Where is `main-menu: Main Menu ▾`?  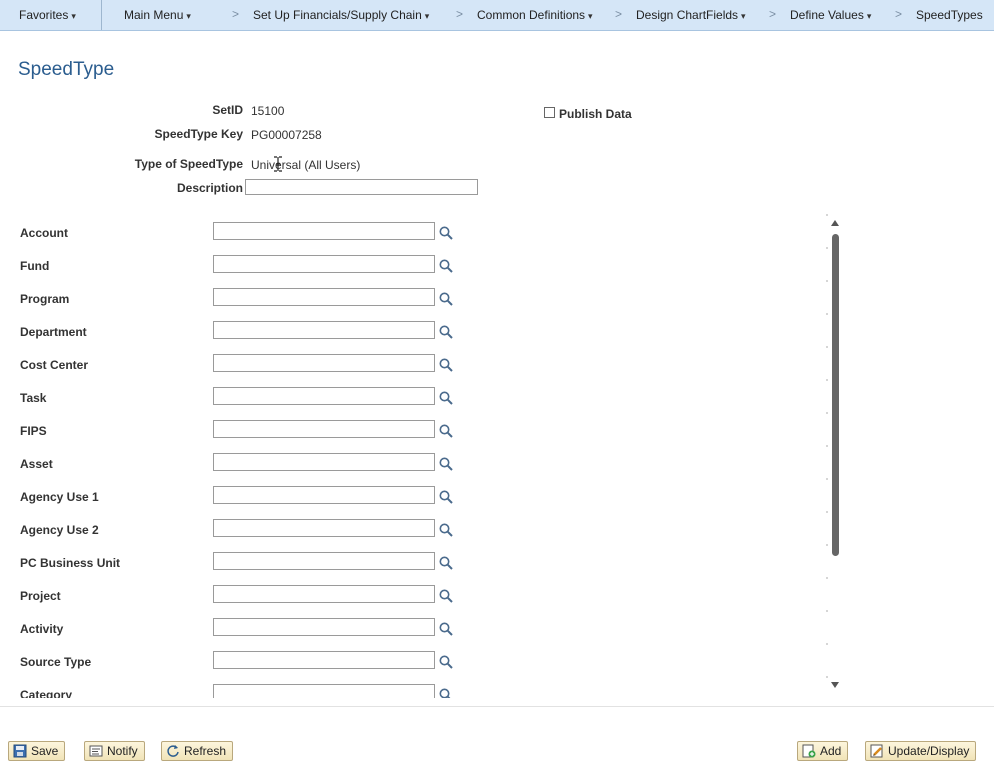
main-menu: Main Menu ▾ is located at coordinates (157, 15).